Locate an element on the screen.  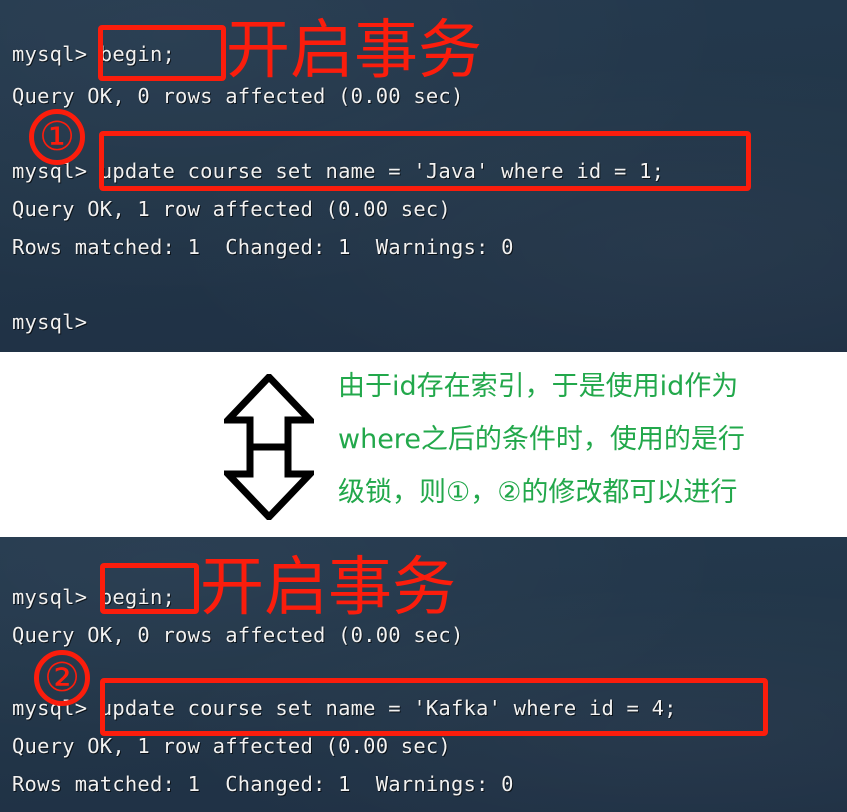
highlight-box-begin-bottom is located at coordinates (149, 588).